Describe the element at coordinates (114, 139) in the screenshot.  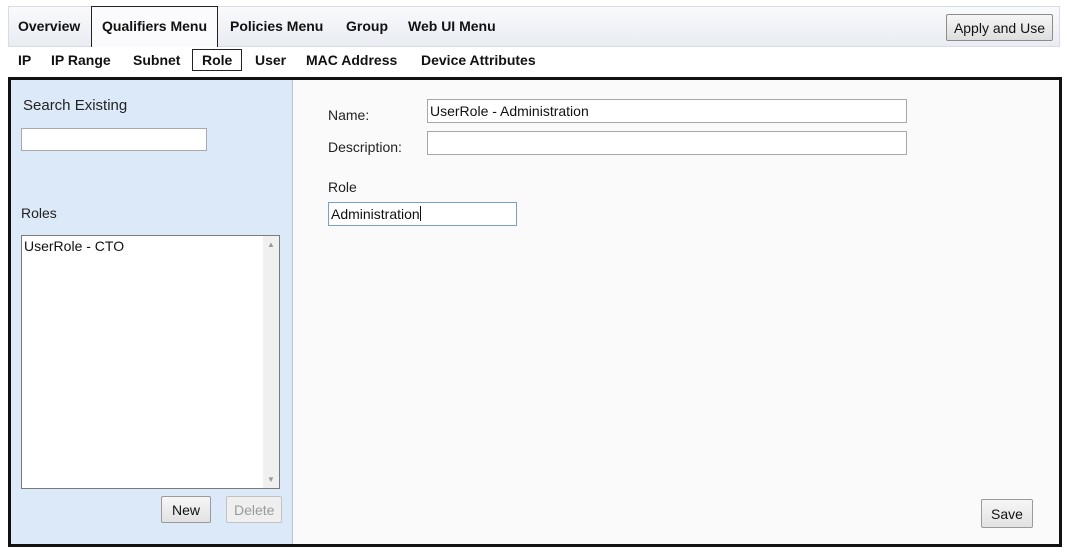
I see `search-input` at that location.